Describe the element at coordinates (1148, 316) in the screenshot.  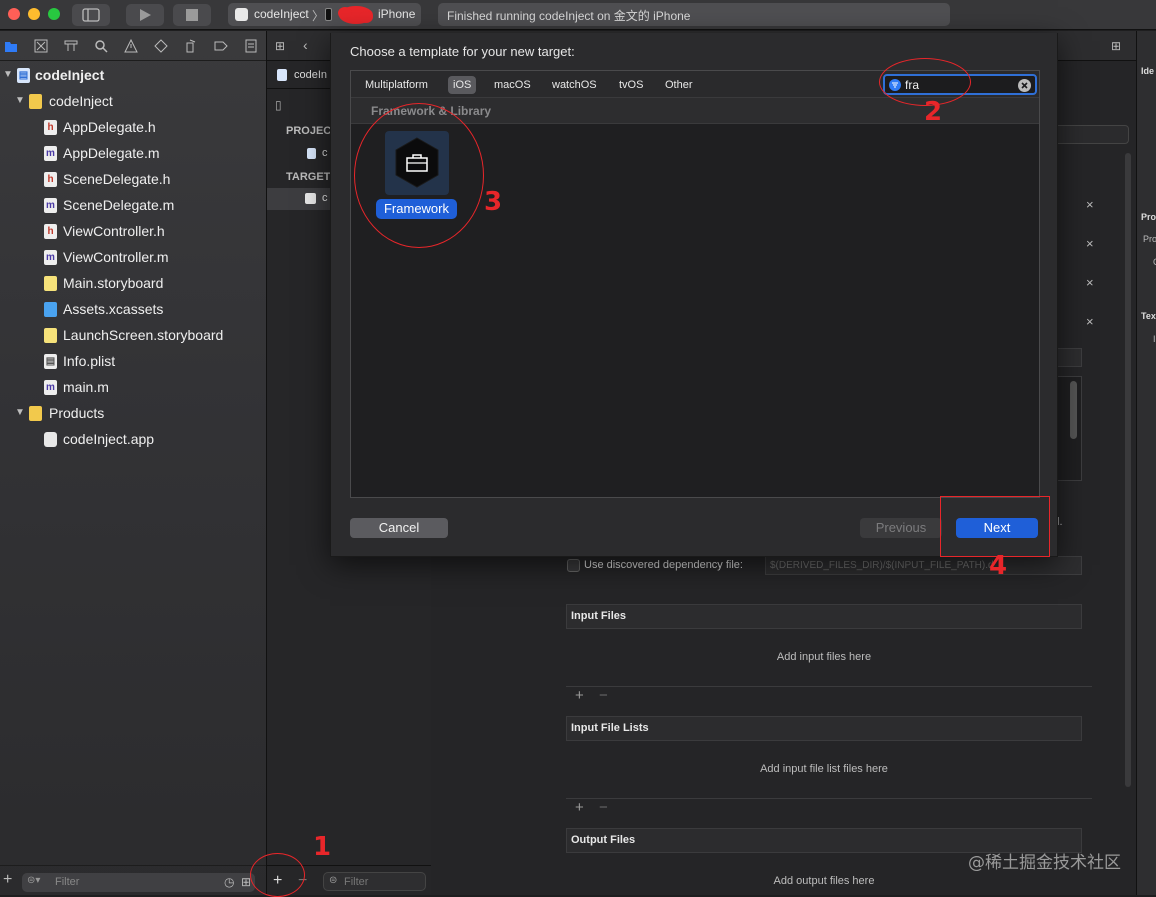
I see `inspector-section-text: Tex` at that location.